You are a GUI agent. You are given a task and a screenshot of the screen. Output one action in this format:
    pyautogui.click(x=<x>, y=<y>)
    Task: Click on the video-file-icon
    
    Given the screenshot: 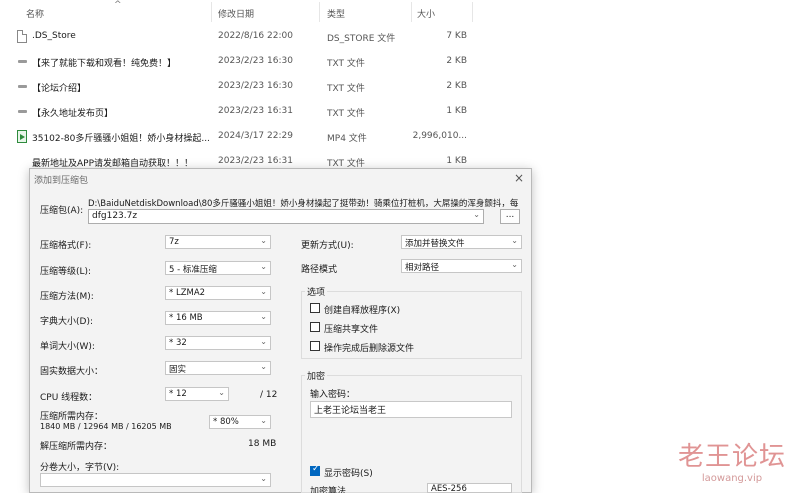 What is the action you would take?
    pyautogui.click(x=22, y=136)
    